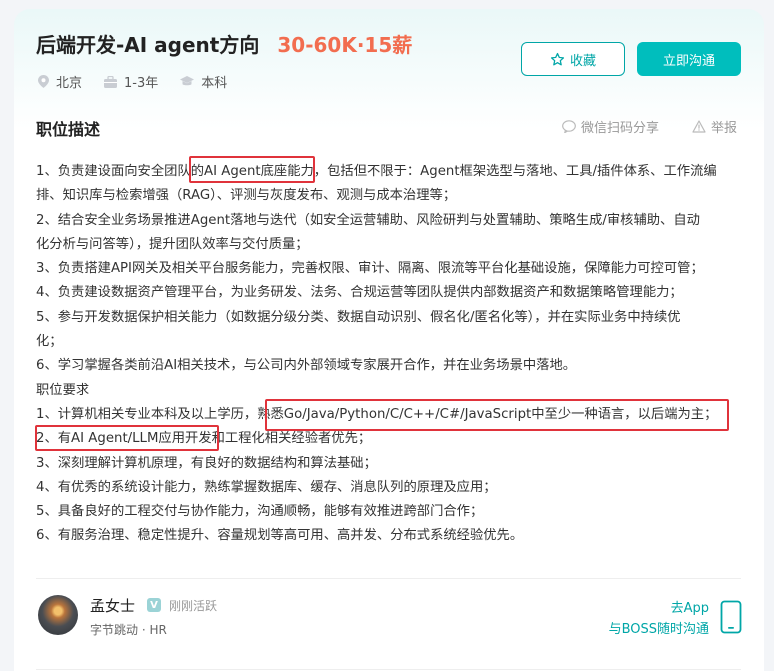  I want to click on report-link: 举报, so click(714, 126).